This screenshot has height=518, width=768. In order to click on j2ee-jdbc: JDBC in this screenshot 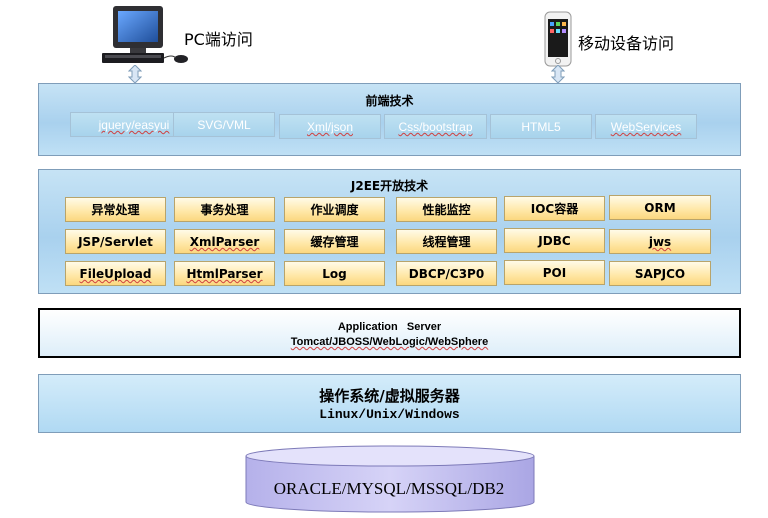, I will do `click(554, 240)`.